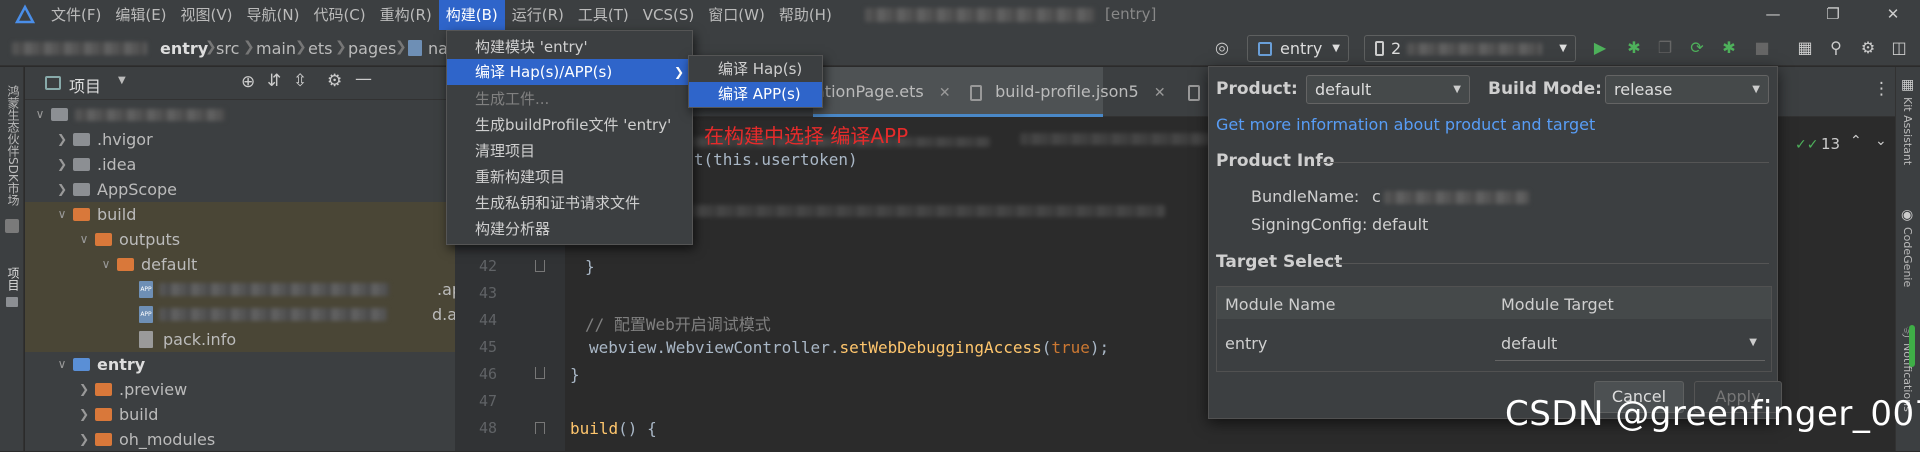 This screenshot has width=1920, height=452. I want to click on tree-item: APP.app, so click(248, 289).